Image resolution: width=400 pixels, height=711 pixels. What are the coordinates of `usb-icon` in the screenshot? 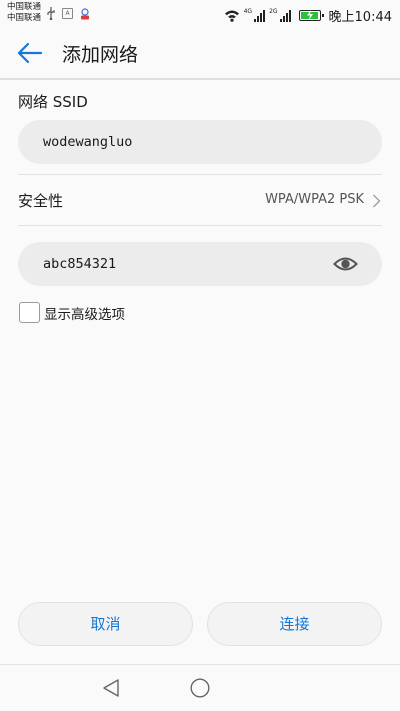 It's located at (51, 13).